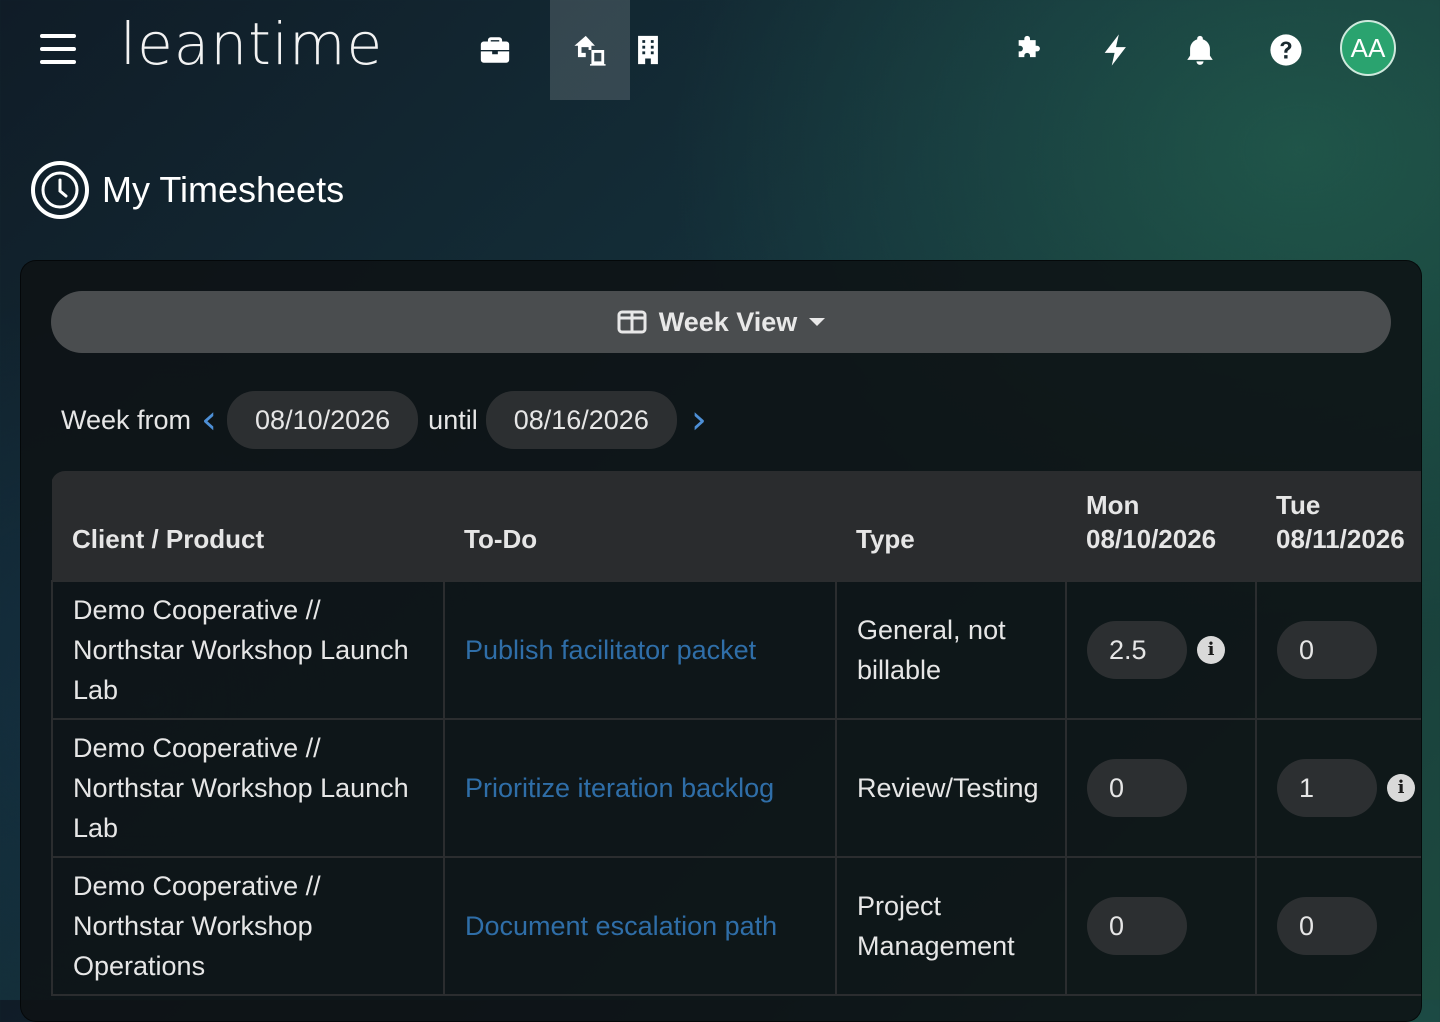 The width and height of the screenshot is (1440, 1022). I want to click on to-date-input: 08/16/2026, so click(581, 420).